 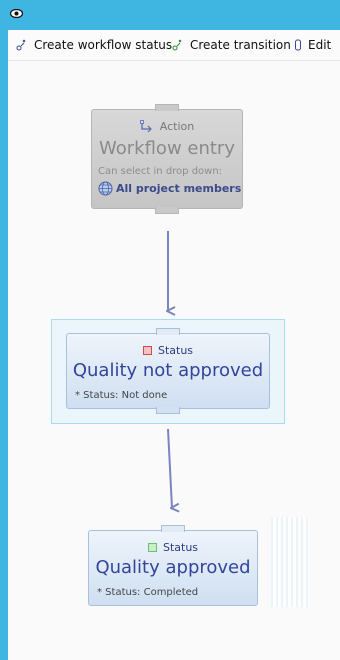 I want to click on node-title: Workflow entry, so click(x=167, y=148).